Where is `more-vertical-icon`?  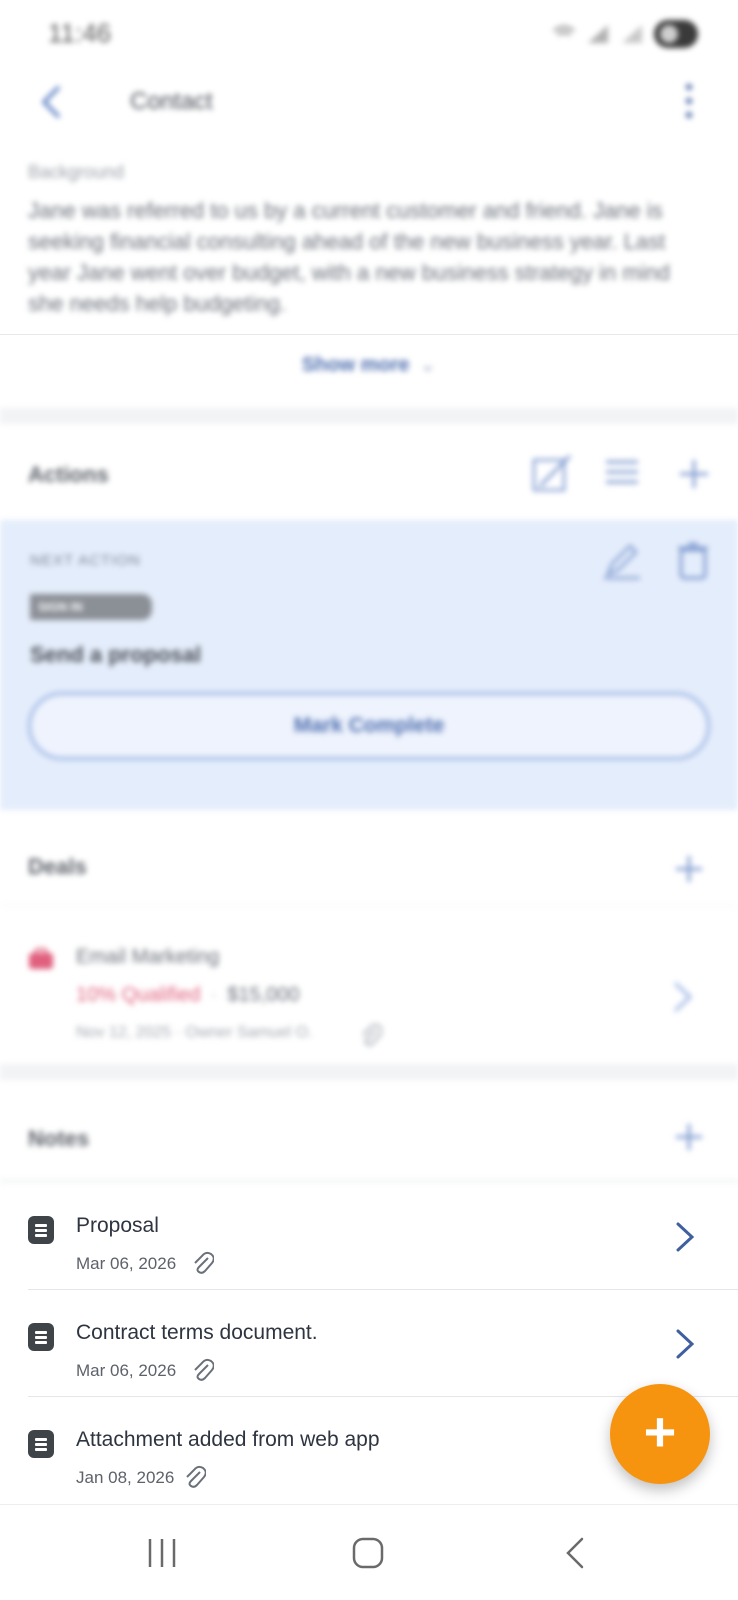
more-vertical-icon is located at coordinates (689, 101).